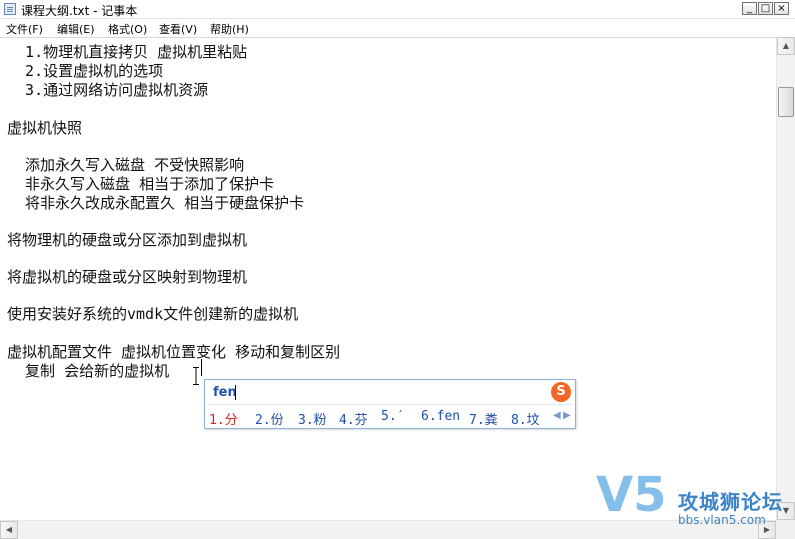 Image resolution: width=795 pixels, height=539 pixels. Describe the element at coordinates (557, 415) in the screenshot. I see `ime-prev-page-icon: ◀` at that location.